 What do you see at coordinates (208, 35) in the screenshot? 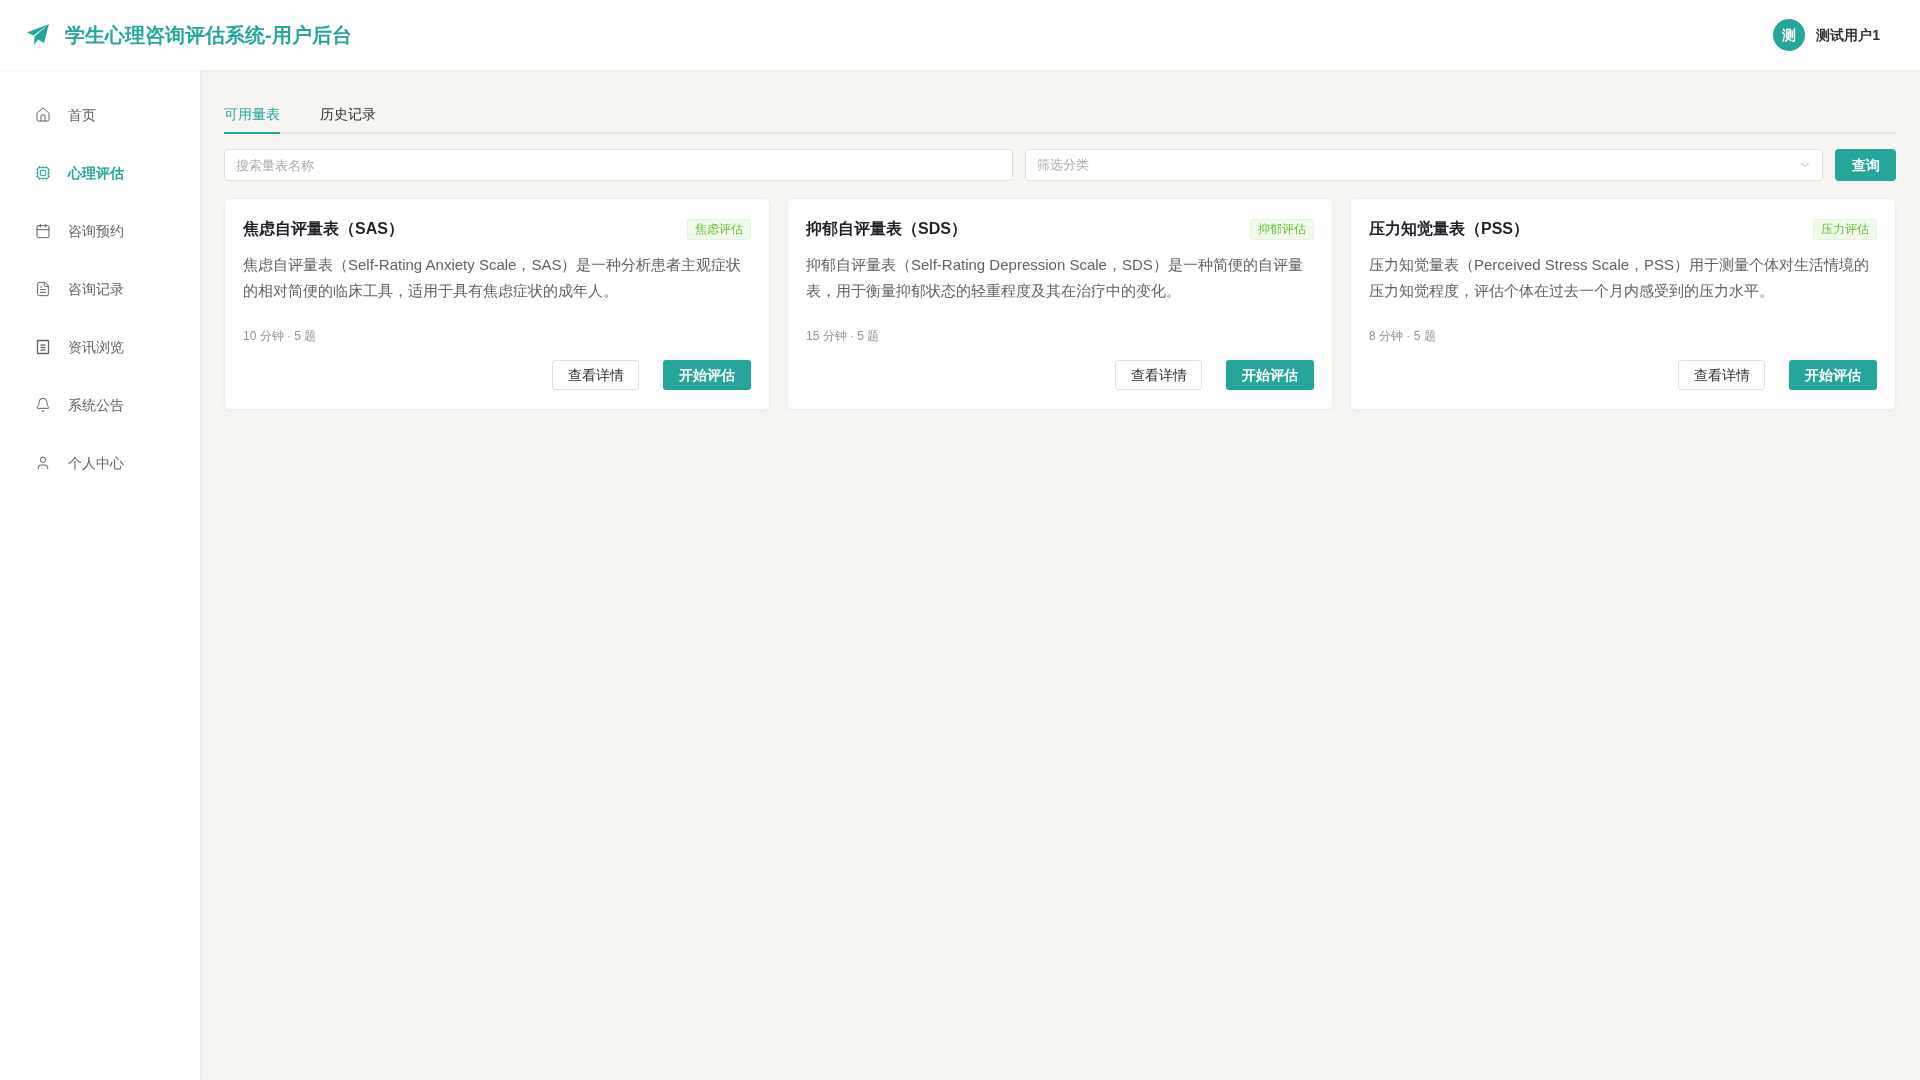
I see `app-title: 学生心理咨询评估系统-用户后台` at bounding box center [208, 35].